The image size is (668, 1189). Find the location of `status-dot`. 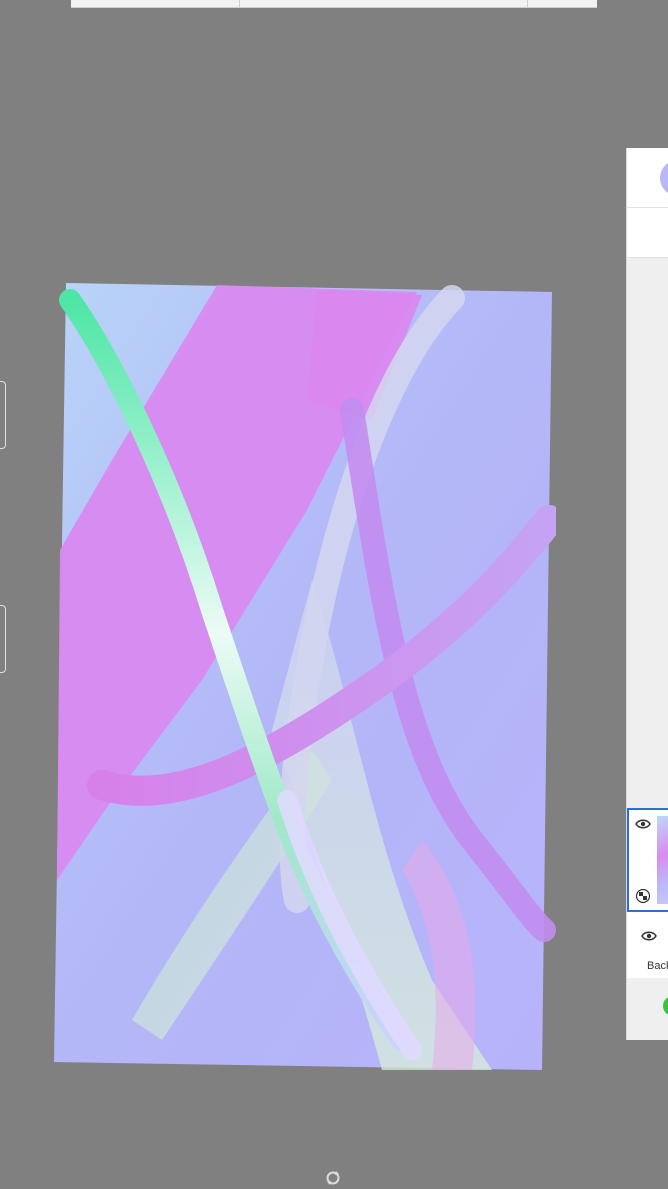

status-dot is located at coordinates (665, 1006).